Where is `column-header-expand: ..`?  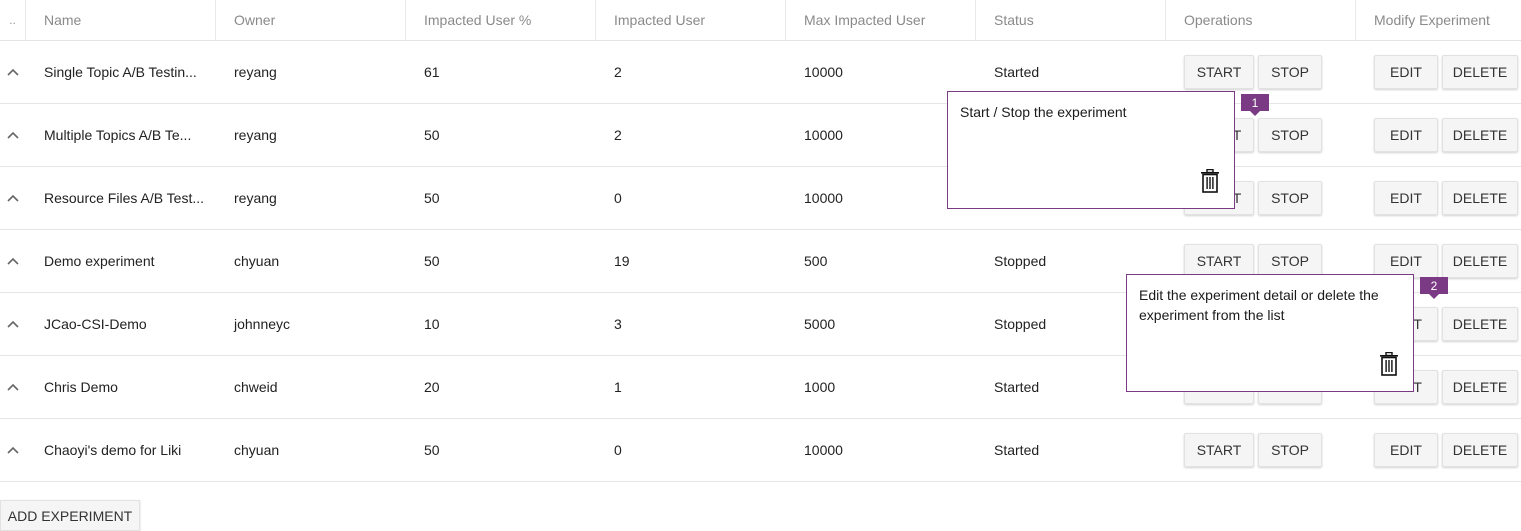 column-header-expand: .. is located at coordinates (13, 20).